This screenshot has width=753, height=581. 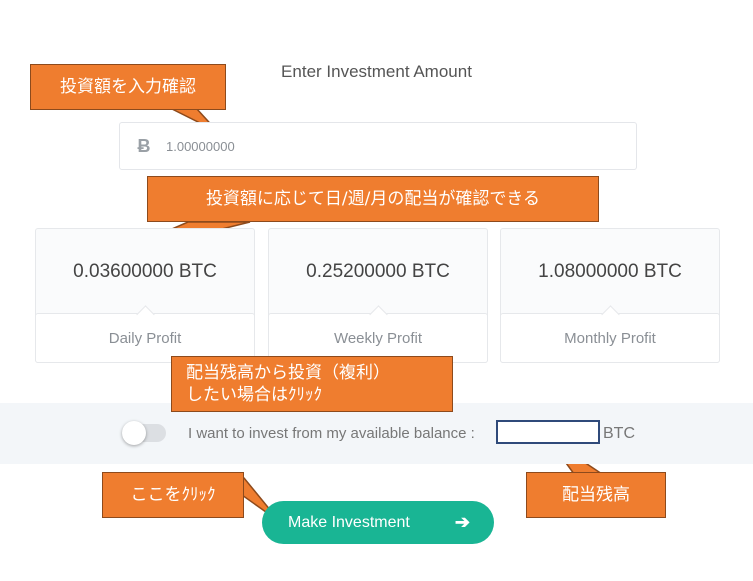 What do you see at coordinates (254, 395) in the screenshot?
I see `callout-compound-line2: したい場合はｸﾘｯｸ` at bounding box center [254, 395].